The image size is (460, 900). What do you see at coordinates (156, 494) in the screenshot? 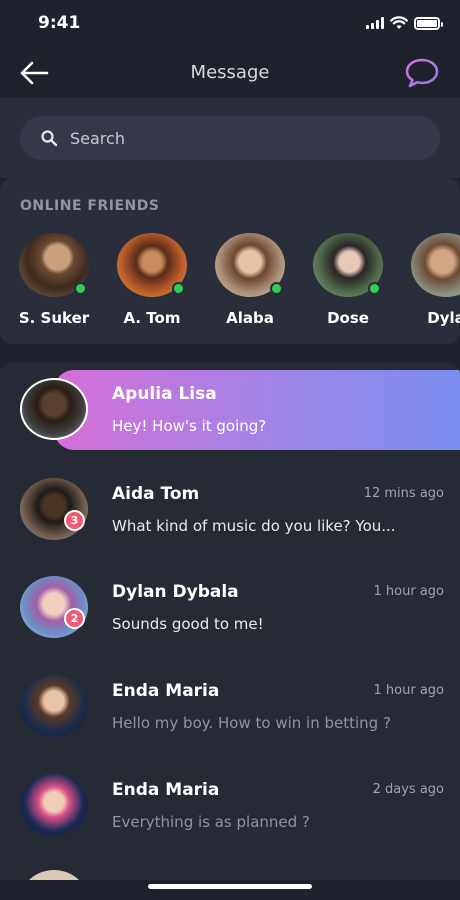
I see `conversation-name: Aida Tom` at bounding box center [156, 494].